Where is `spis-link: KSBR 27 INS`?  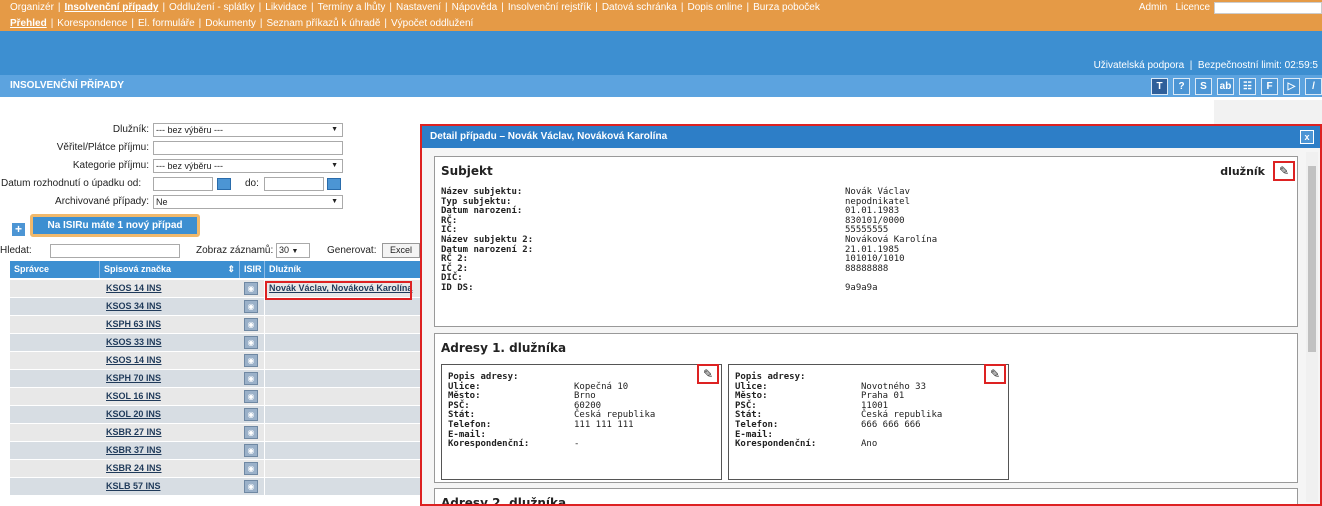
spis-link: KSBR 27 INS is located at coordinates (170, 432).